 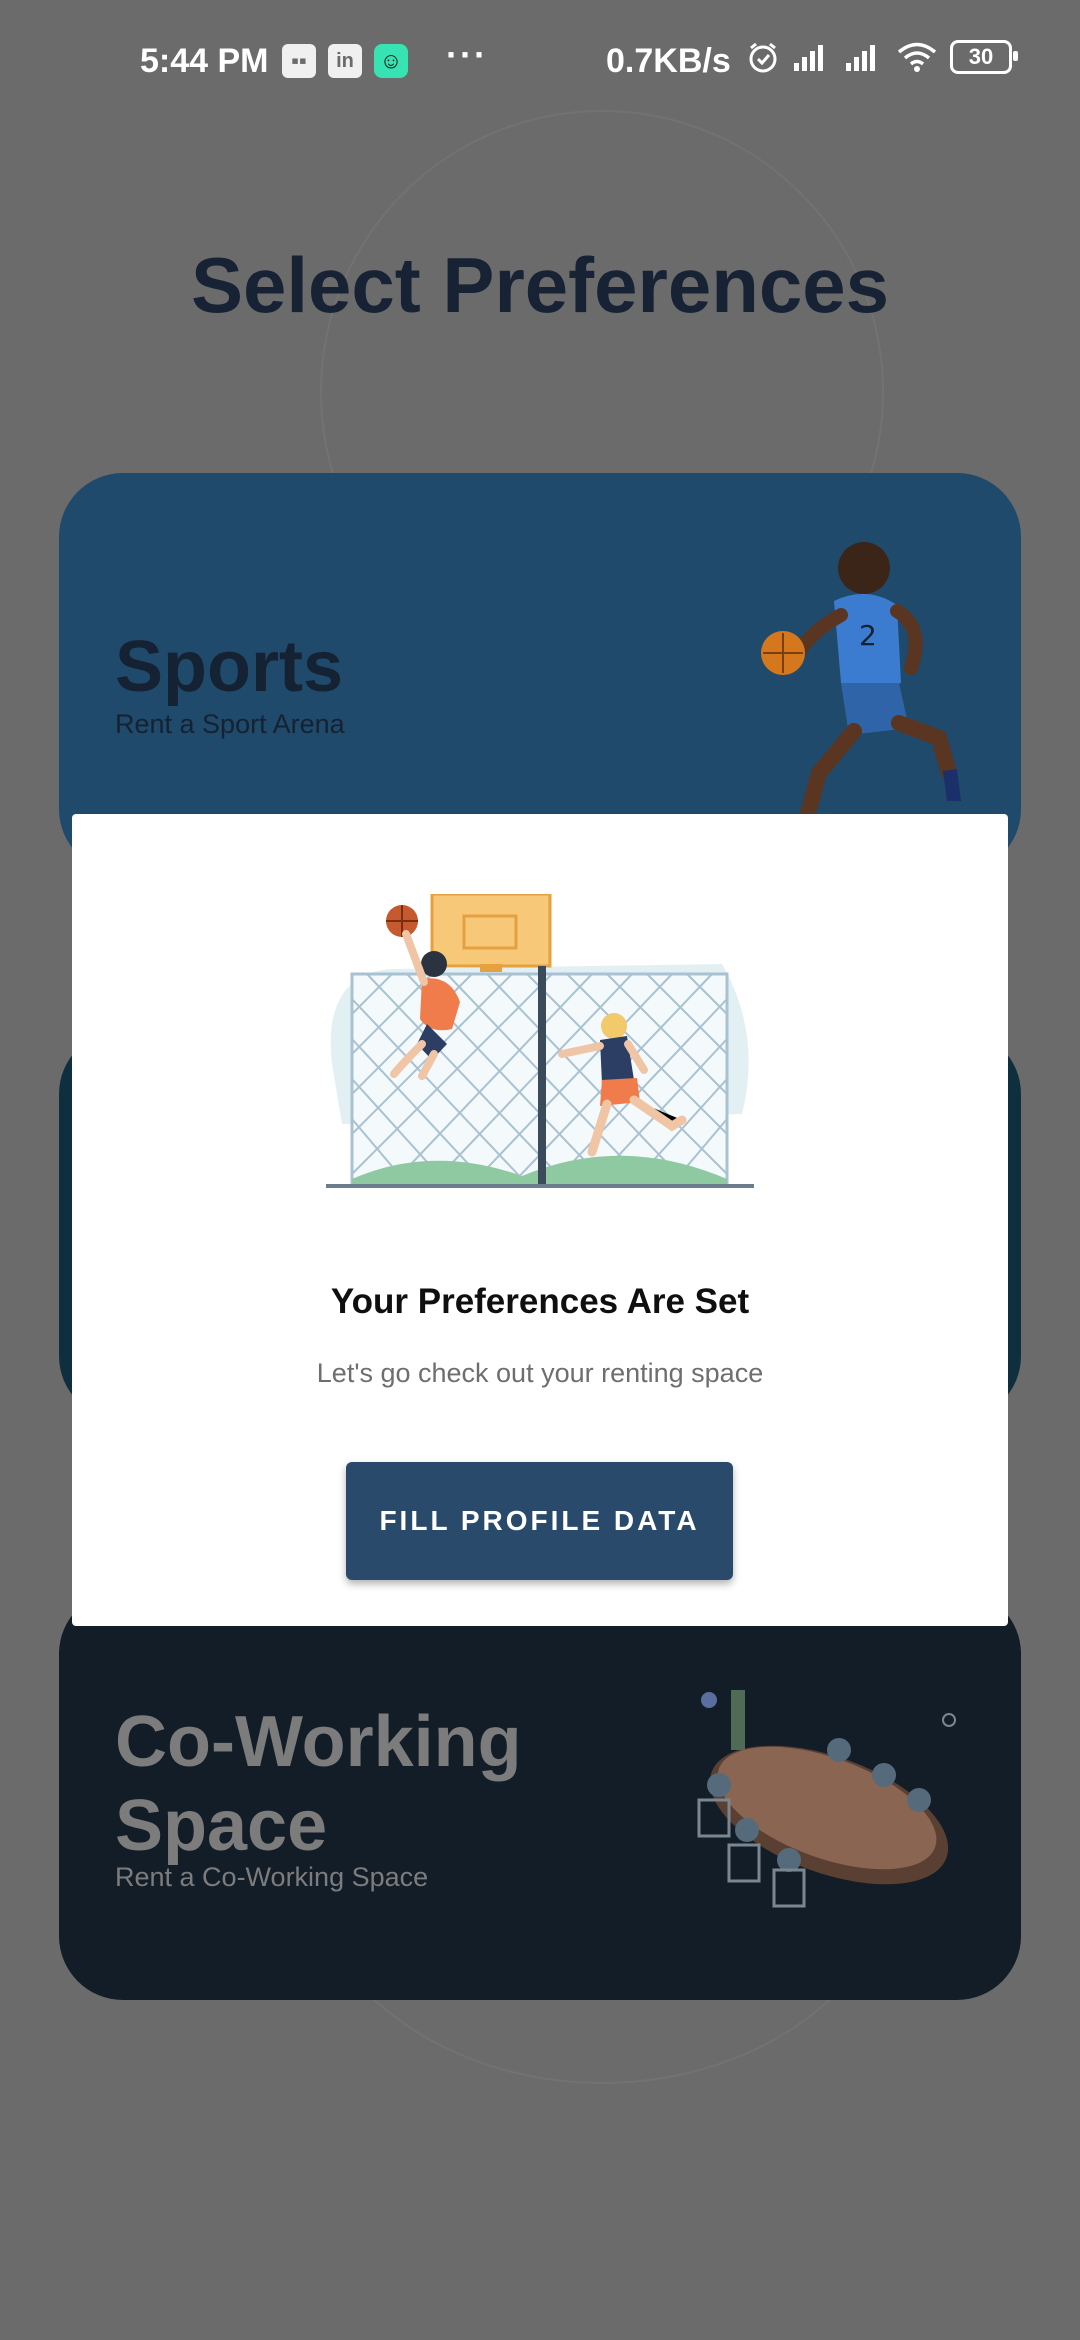 What do you see at coordinates (272, 1877) in the screenshot?
I see `coworking-card-subtitle: Rent a Co-Working Space` at bounding box center [272, 1877].